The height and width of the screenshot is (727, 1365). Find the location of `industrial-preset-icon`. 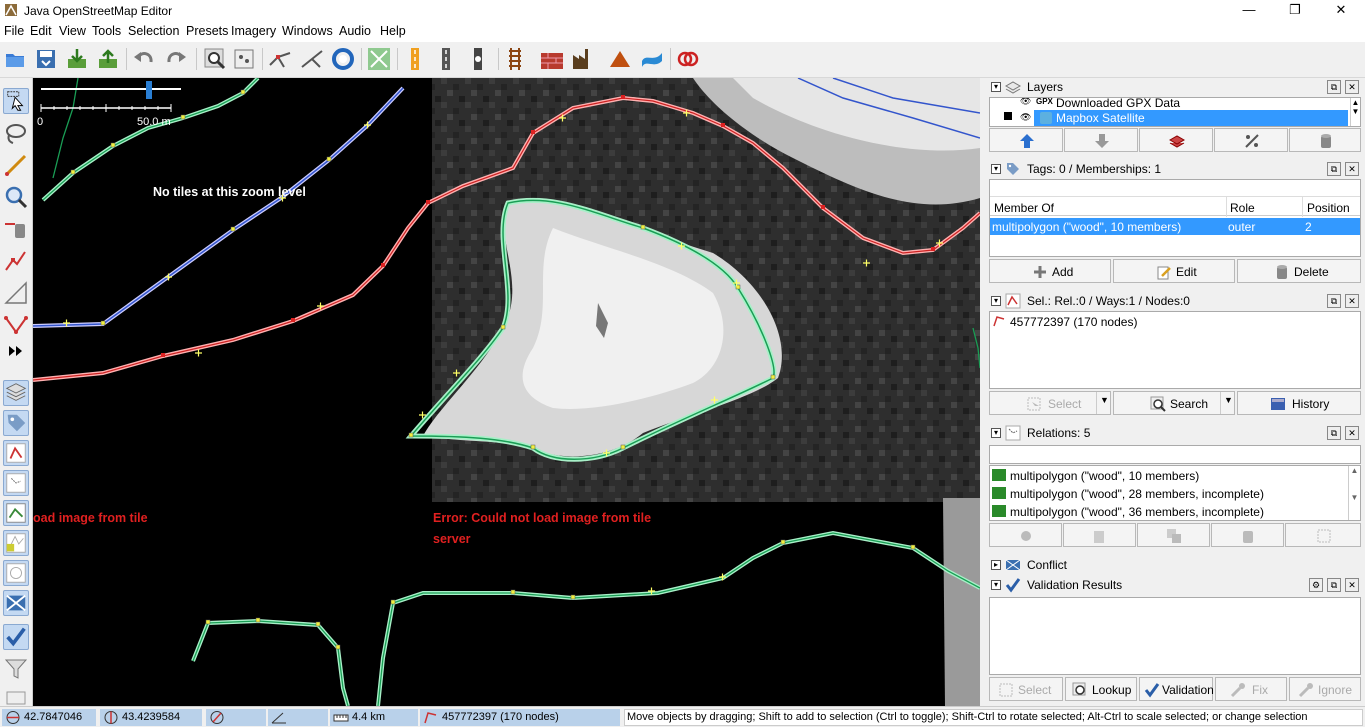

industrial-preset-icon is located at coordinates (583, 59).